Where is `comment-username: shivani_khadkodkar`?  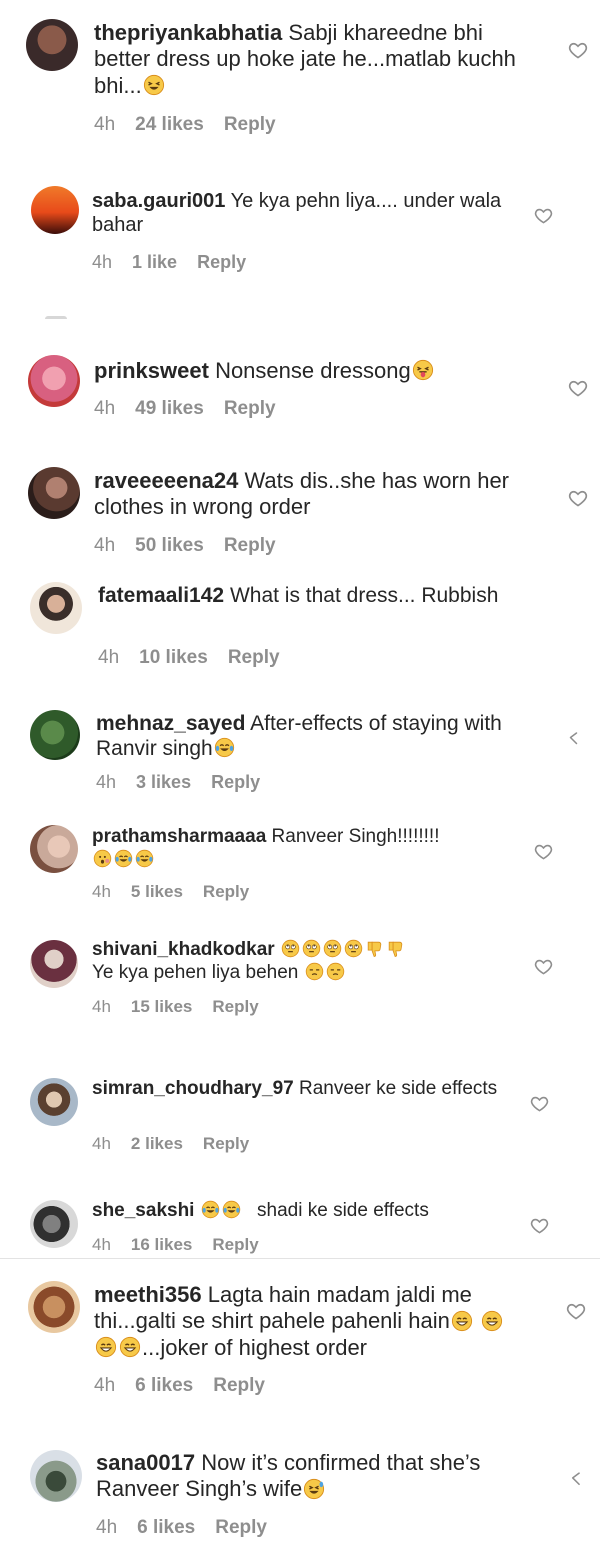
comment-username: shivani_khadkodkar is located at coordinates (183, 949).